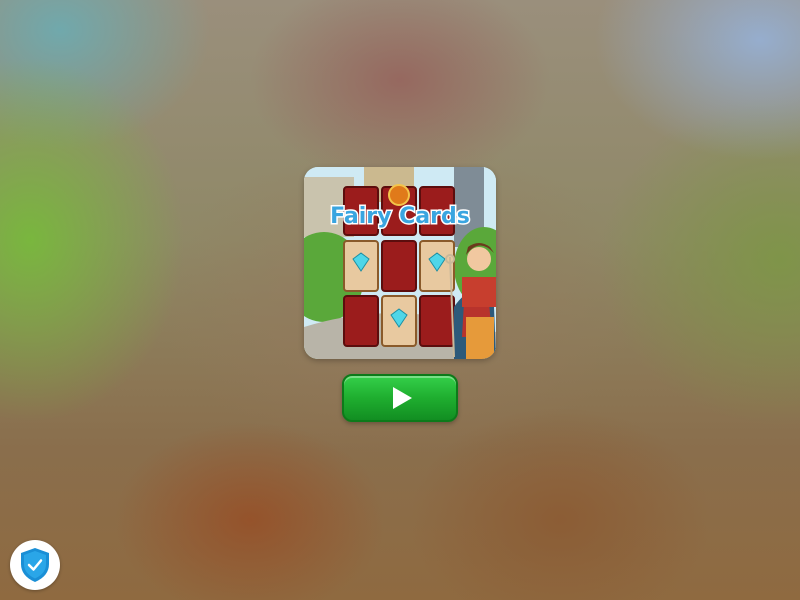 The width and height of the screenshot is (800, 600). I want to click on game-artwork: Fairy Cards, so click(400, 263).